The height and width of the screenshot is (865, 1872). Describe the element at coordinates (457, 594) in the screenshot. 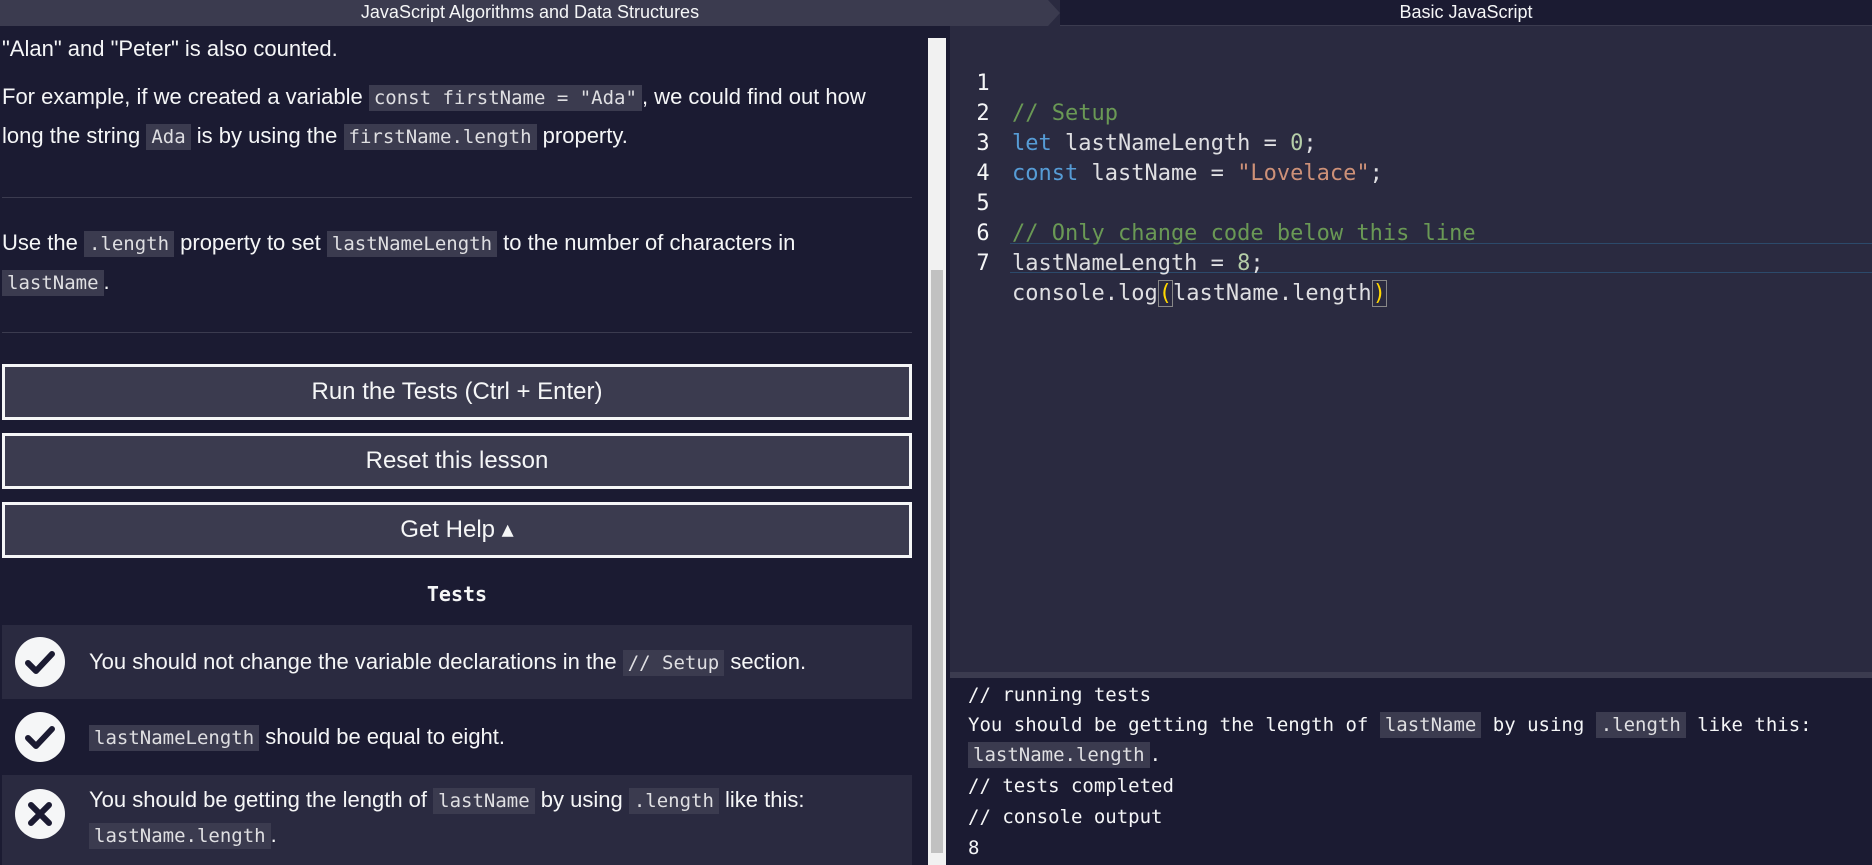

I see `tests-heading: Tests` at that location.